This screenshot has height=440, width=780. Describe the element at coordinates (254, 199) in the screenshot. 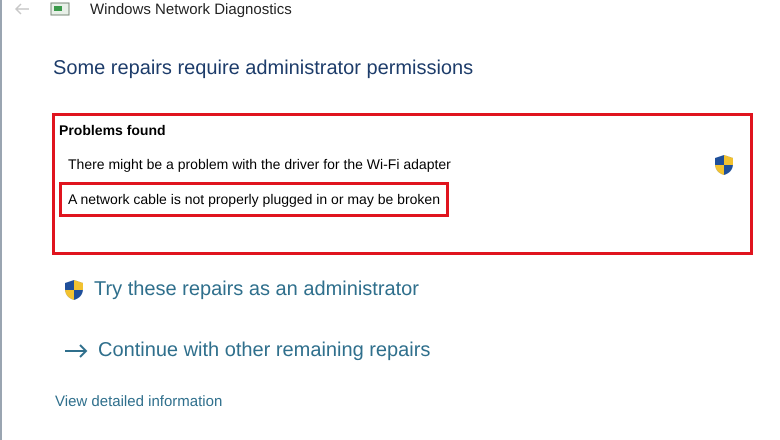

I see `problem-item: A network cable is not properly plugged in or may be broken` at that location.